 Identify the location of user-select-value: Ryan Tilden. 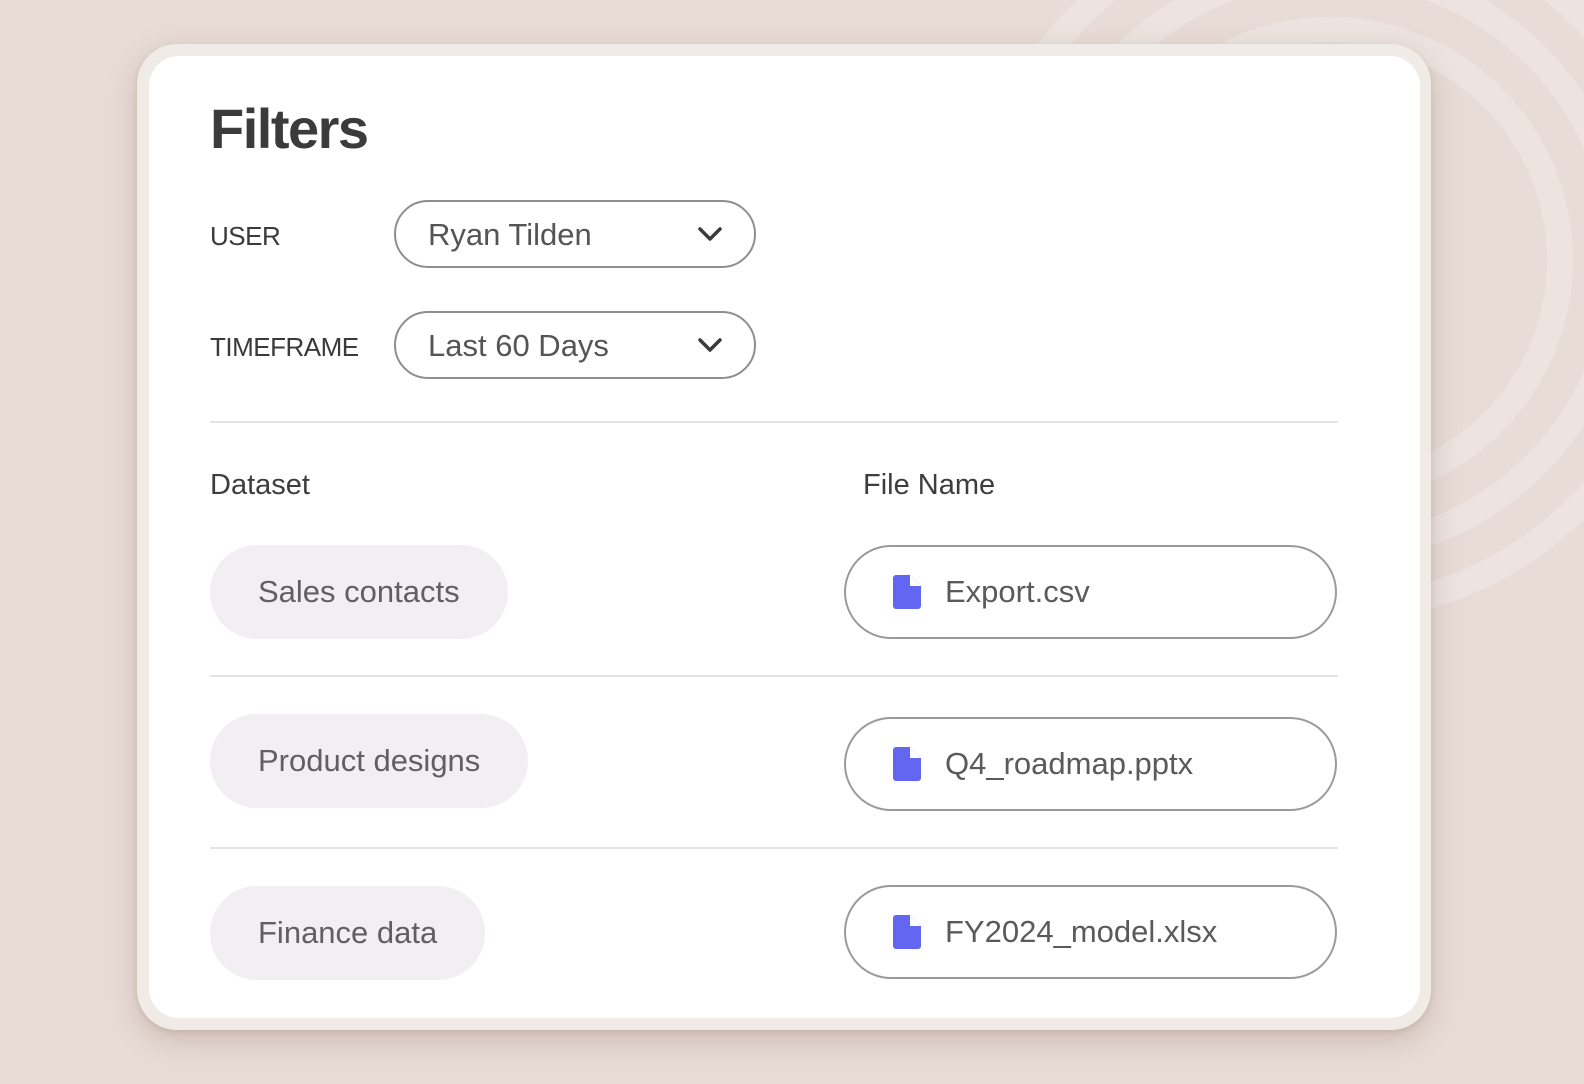
(510, 234).